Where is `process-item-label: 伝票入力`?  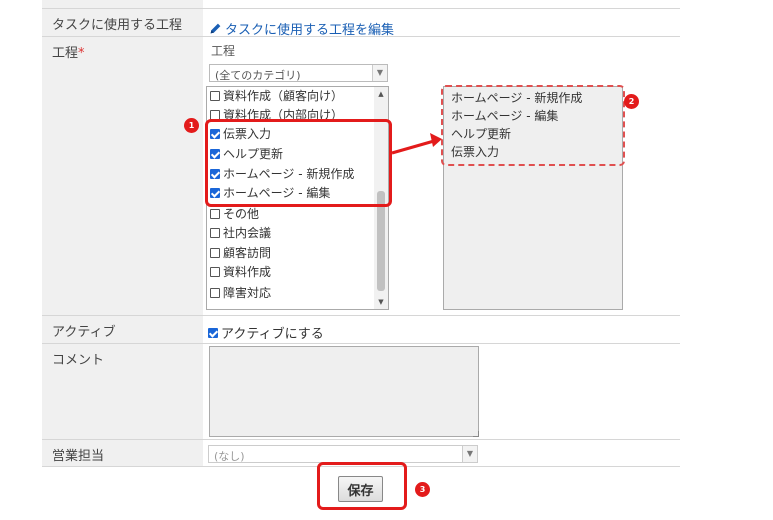 process-item-label: 伝票入力 is located at coordinates (247, 134).